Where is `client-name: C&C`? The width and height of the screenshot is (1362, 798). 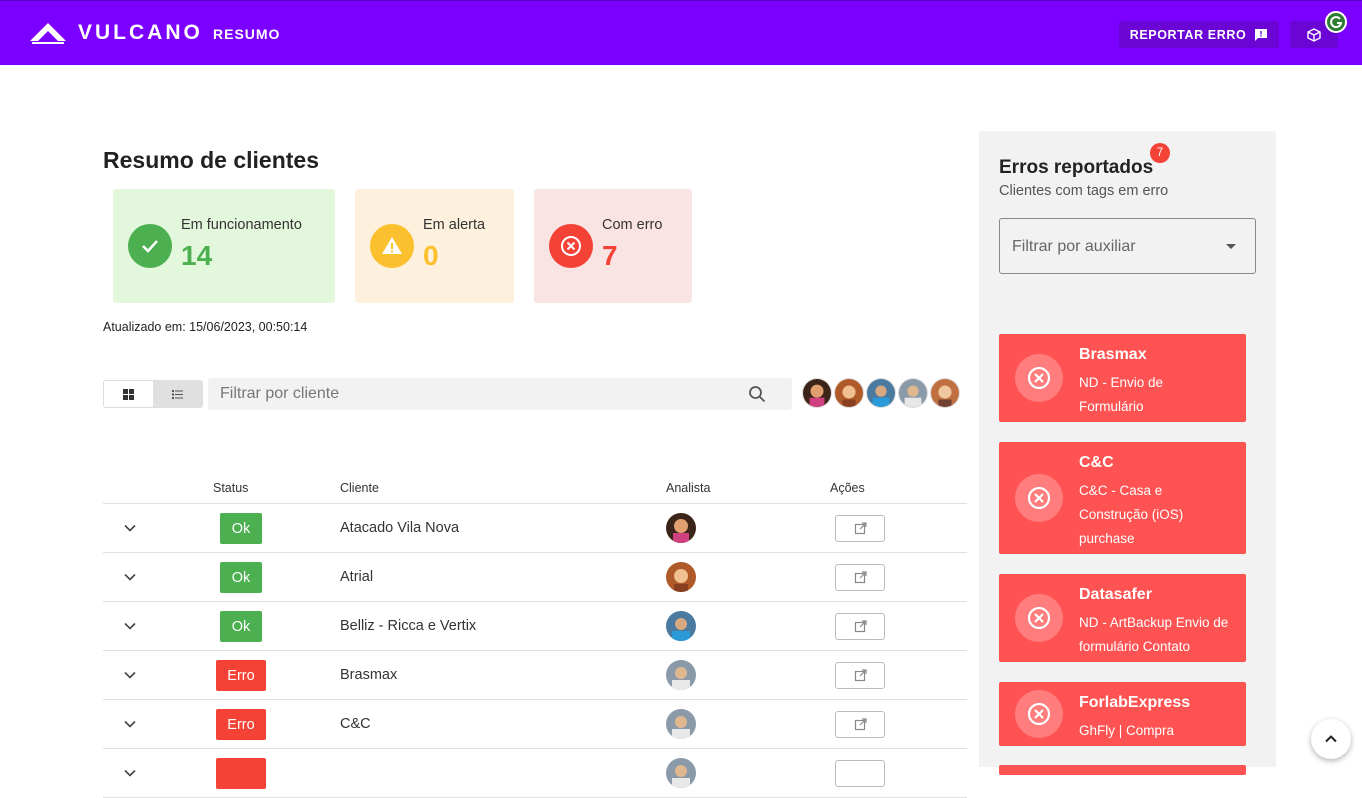
client-name: C&C is located at coordinates (355, 724).